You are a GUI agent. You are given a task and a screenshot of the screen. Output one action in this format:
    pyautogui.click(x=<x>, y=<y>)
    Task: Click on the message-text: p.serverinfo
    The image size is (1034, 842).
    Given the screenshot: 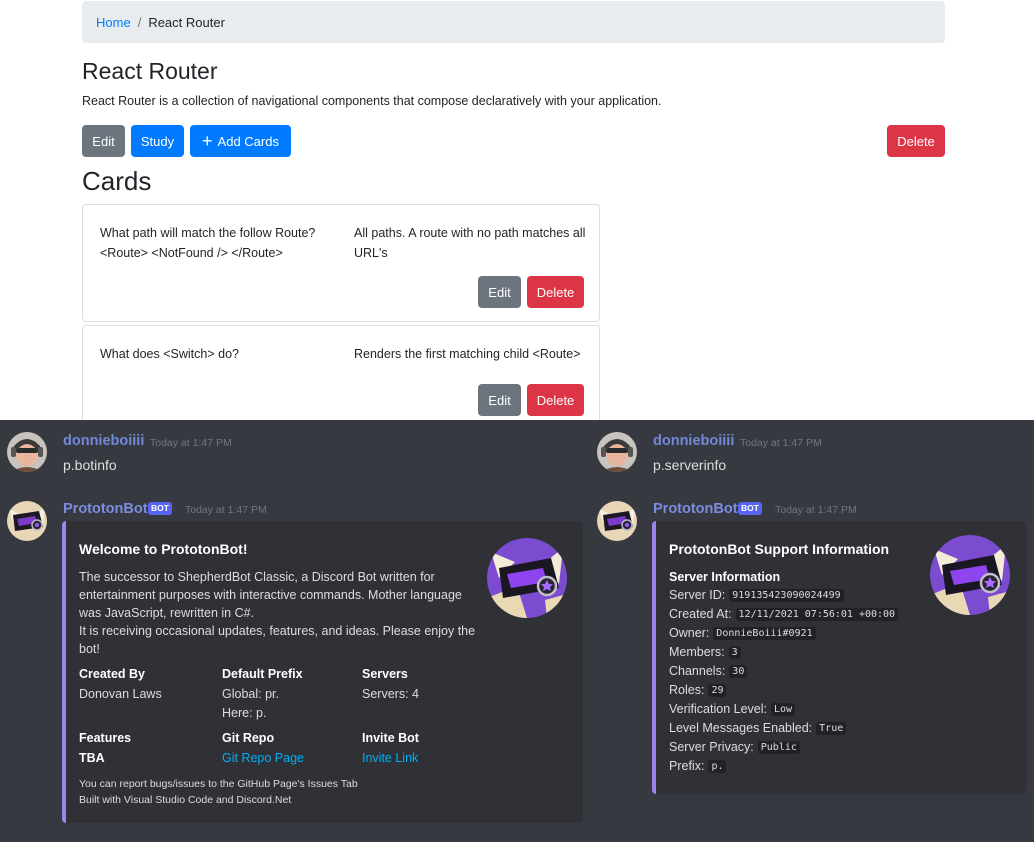 What is the action you would take?
    pyautogui.click(x=690, y=465)
    